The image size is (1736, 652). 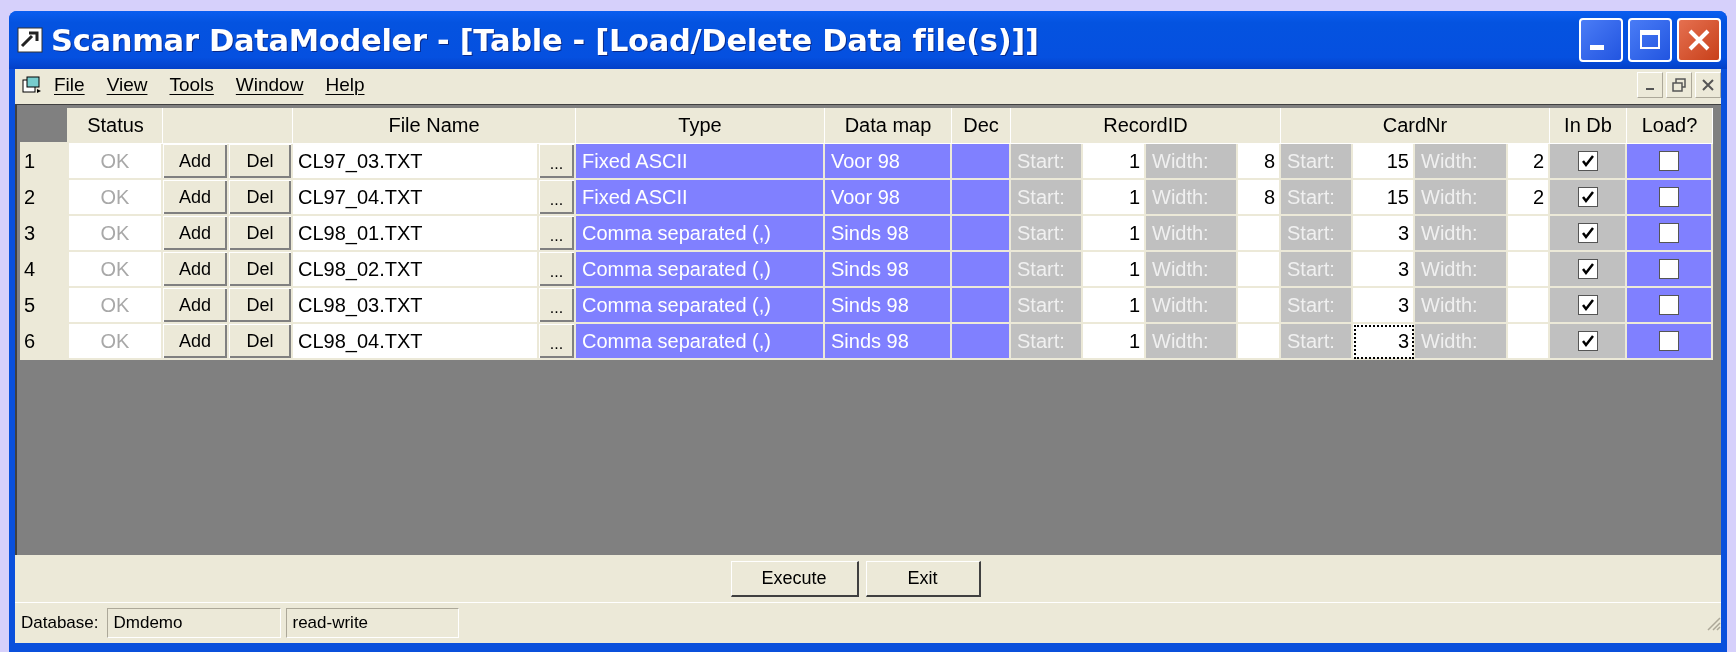 What do you see at coordinates (69, 85) in the screenshot?
I see `menu-item: File` at bounding box center [69, 85].